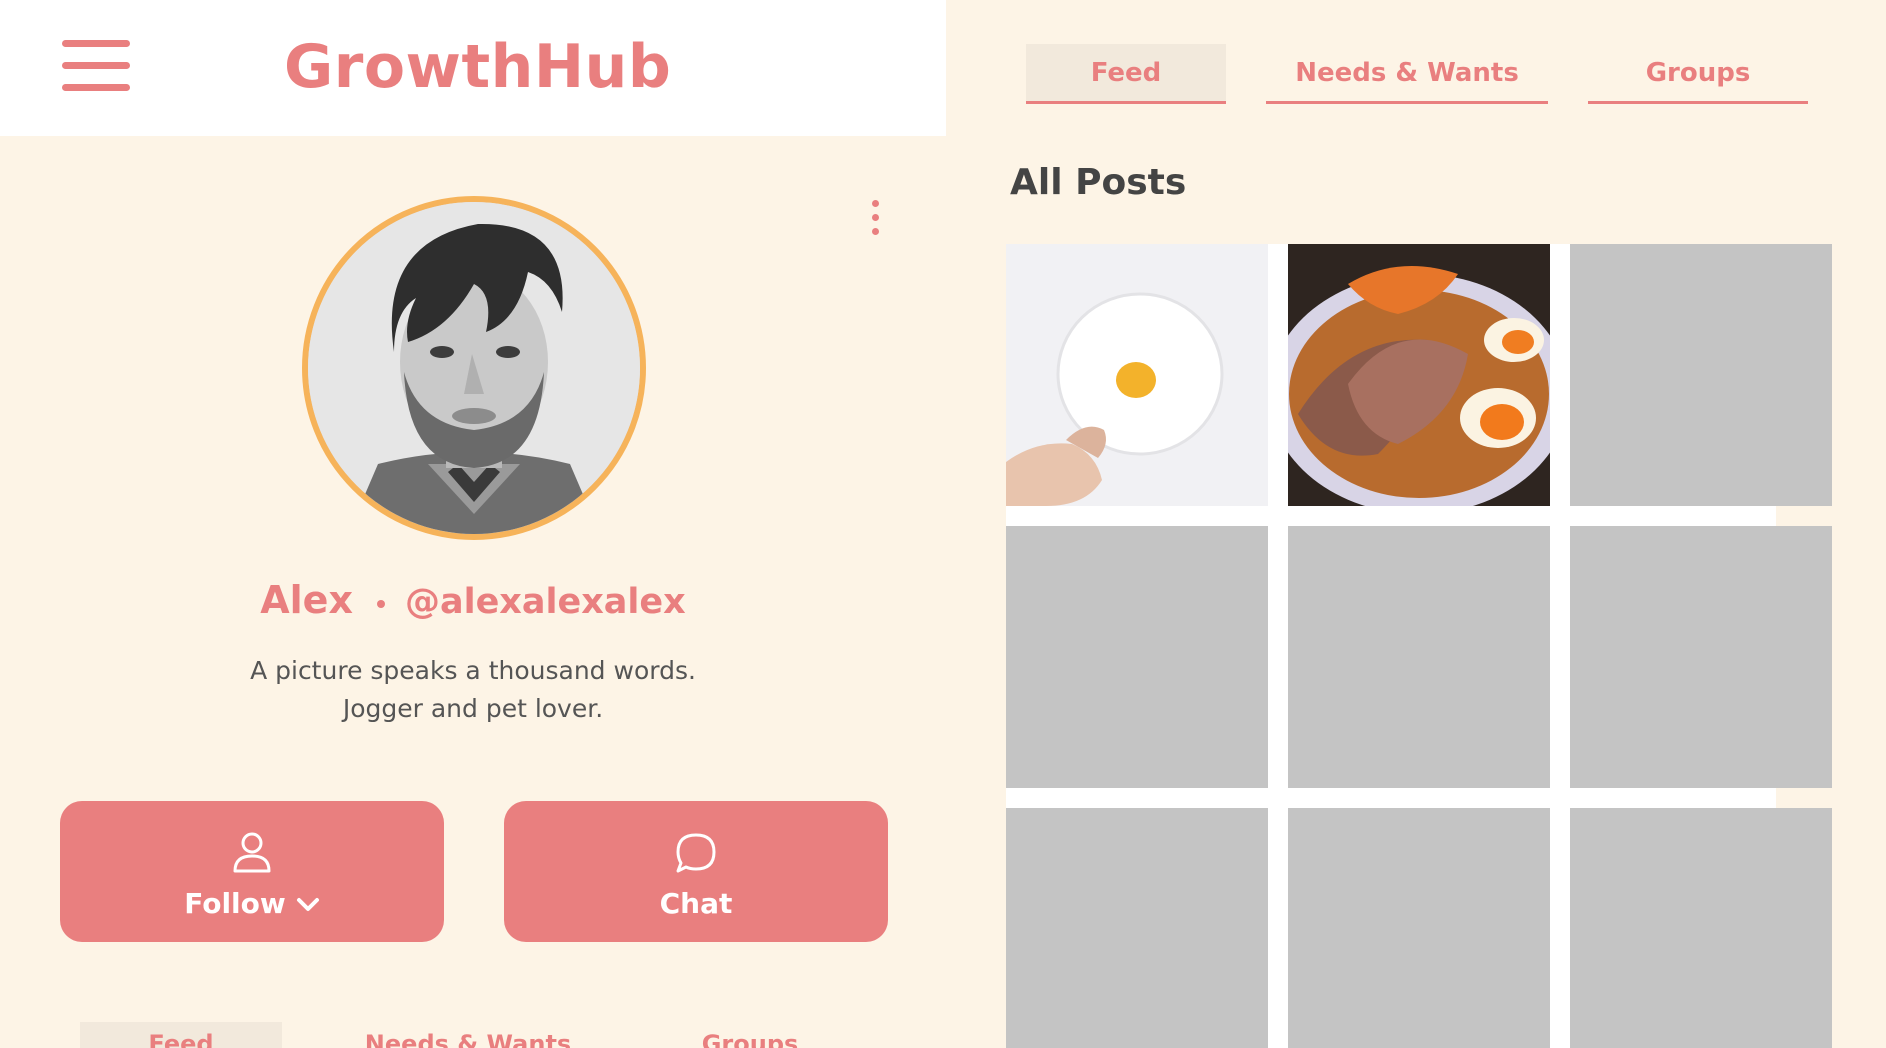  I want to click on tab-feed-bottom: Feed, so click(181, 1035).